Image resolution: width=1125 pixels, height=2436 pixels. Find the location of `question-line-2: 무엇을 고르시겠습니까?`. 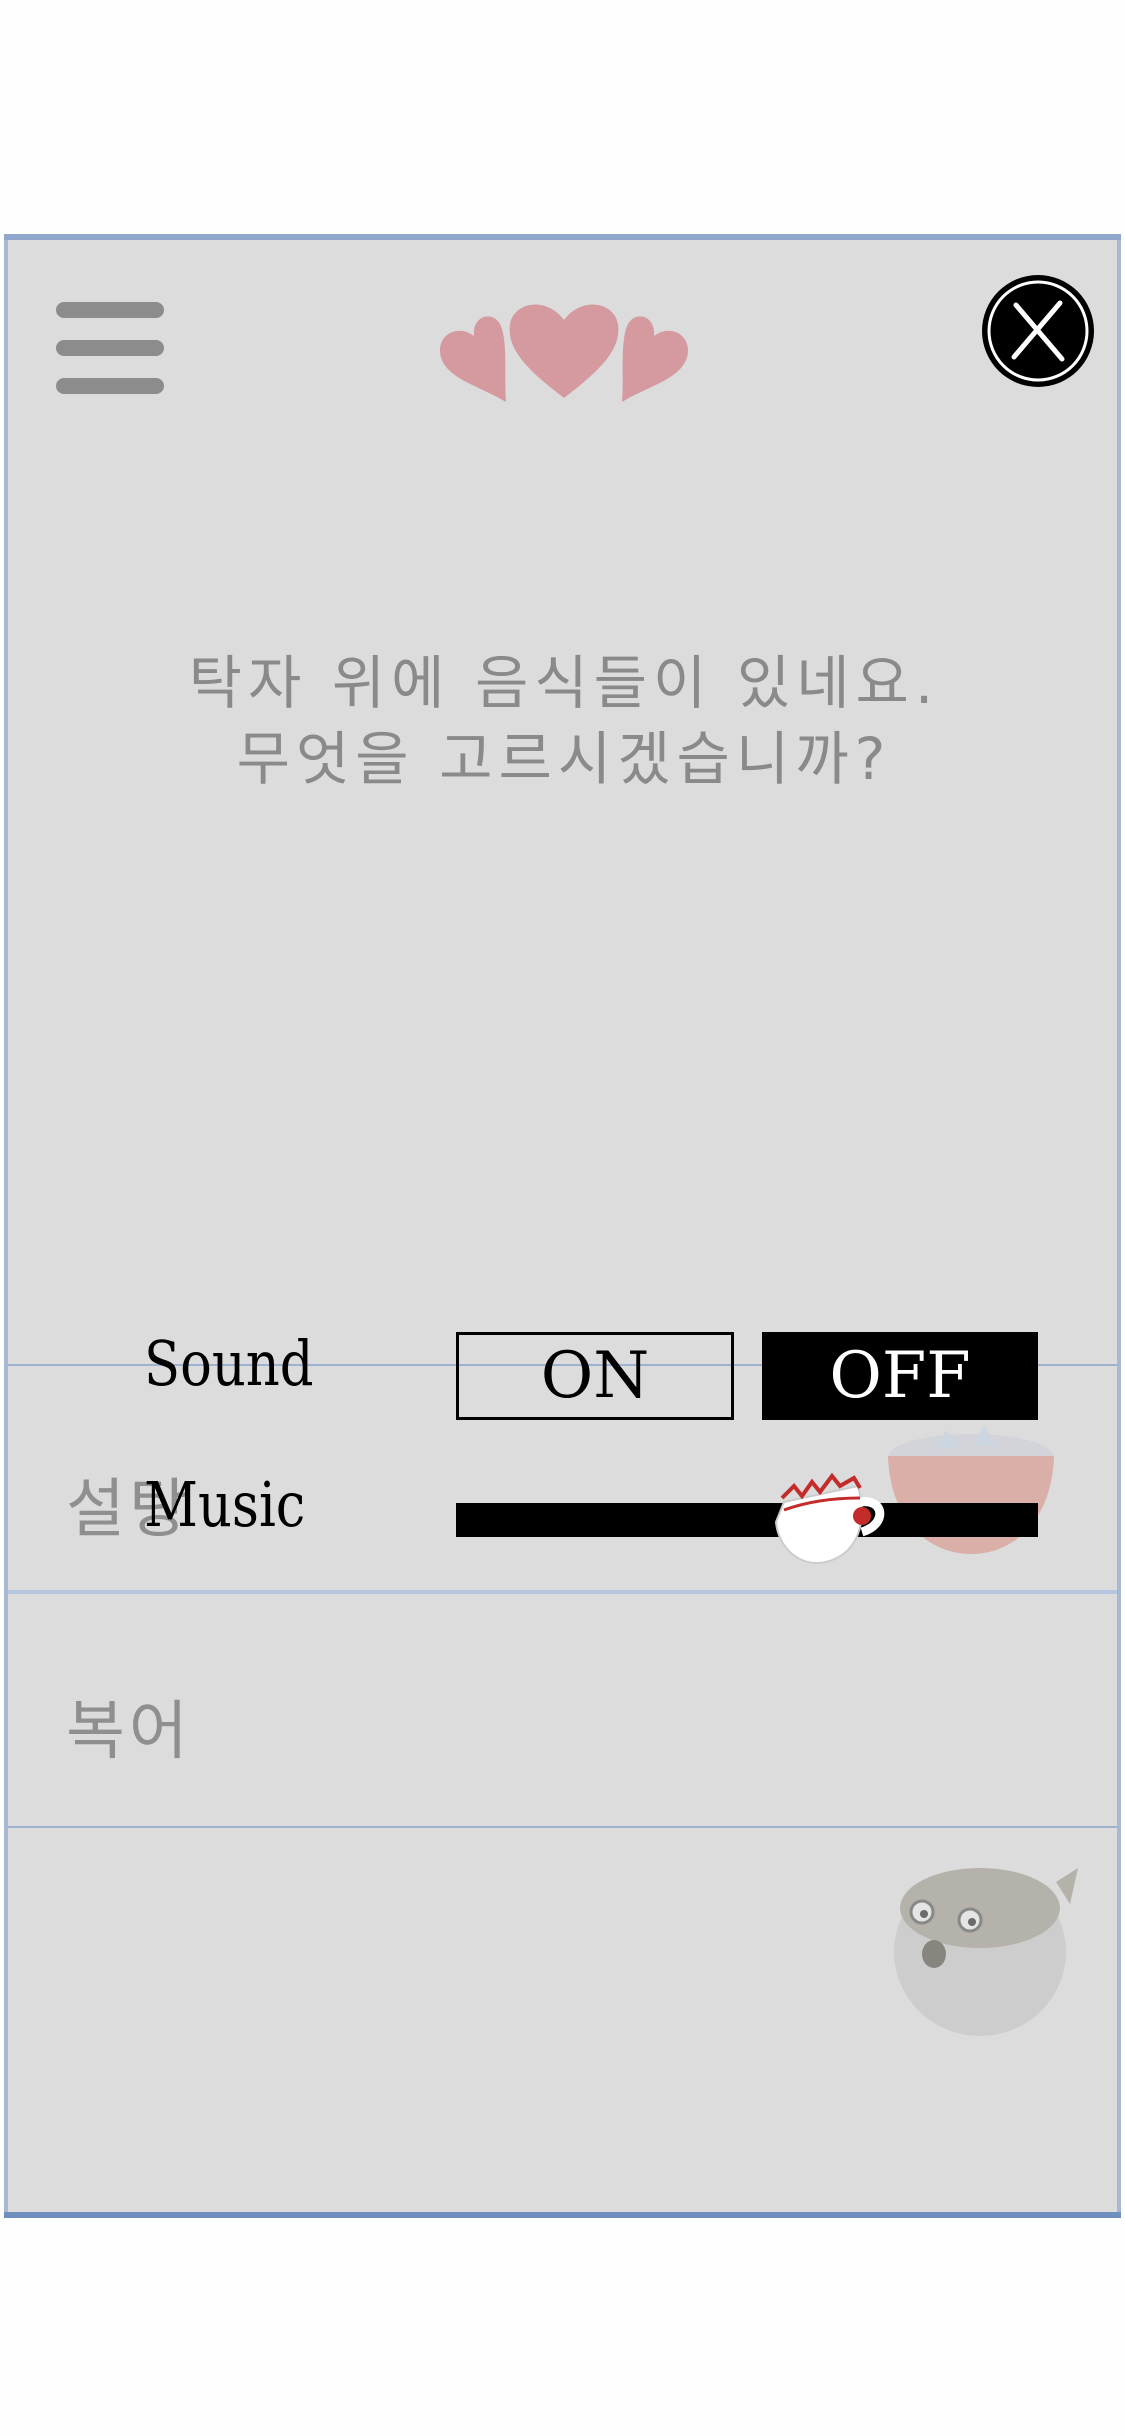

question-line-2: 무엇을 고르시겠습니까? is located at coordinates (564, 759).